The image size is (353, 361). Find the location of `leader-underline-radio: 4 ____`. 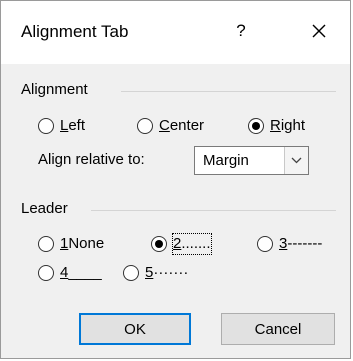

leader-underline-radio: 4 ____ is located at coordinates (70, 273).